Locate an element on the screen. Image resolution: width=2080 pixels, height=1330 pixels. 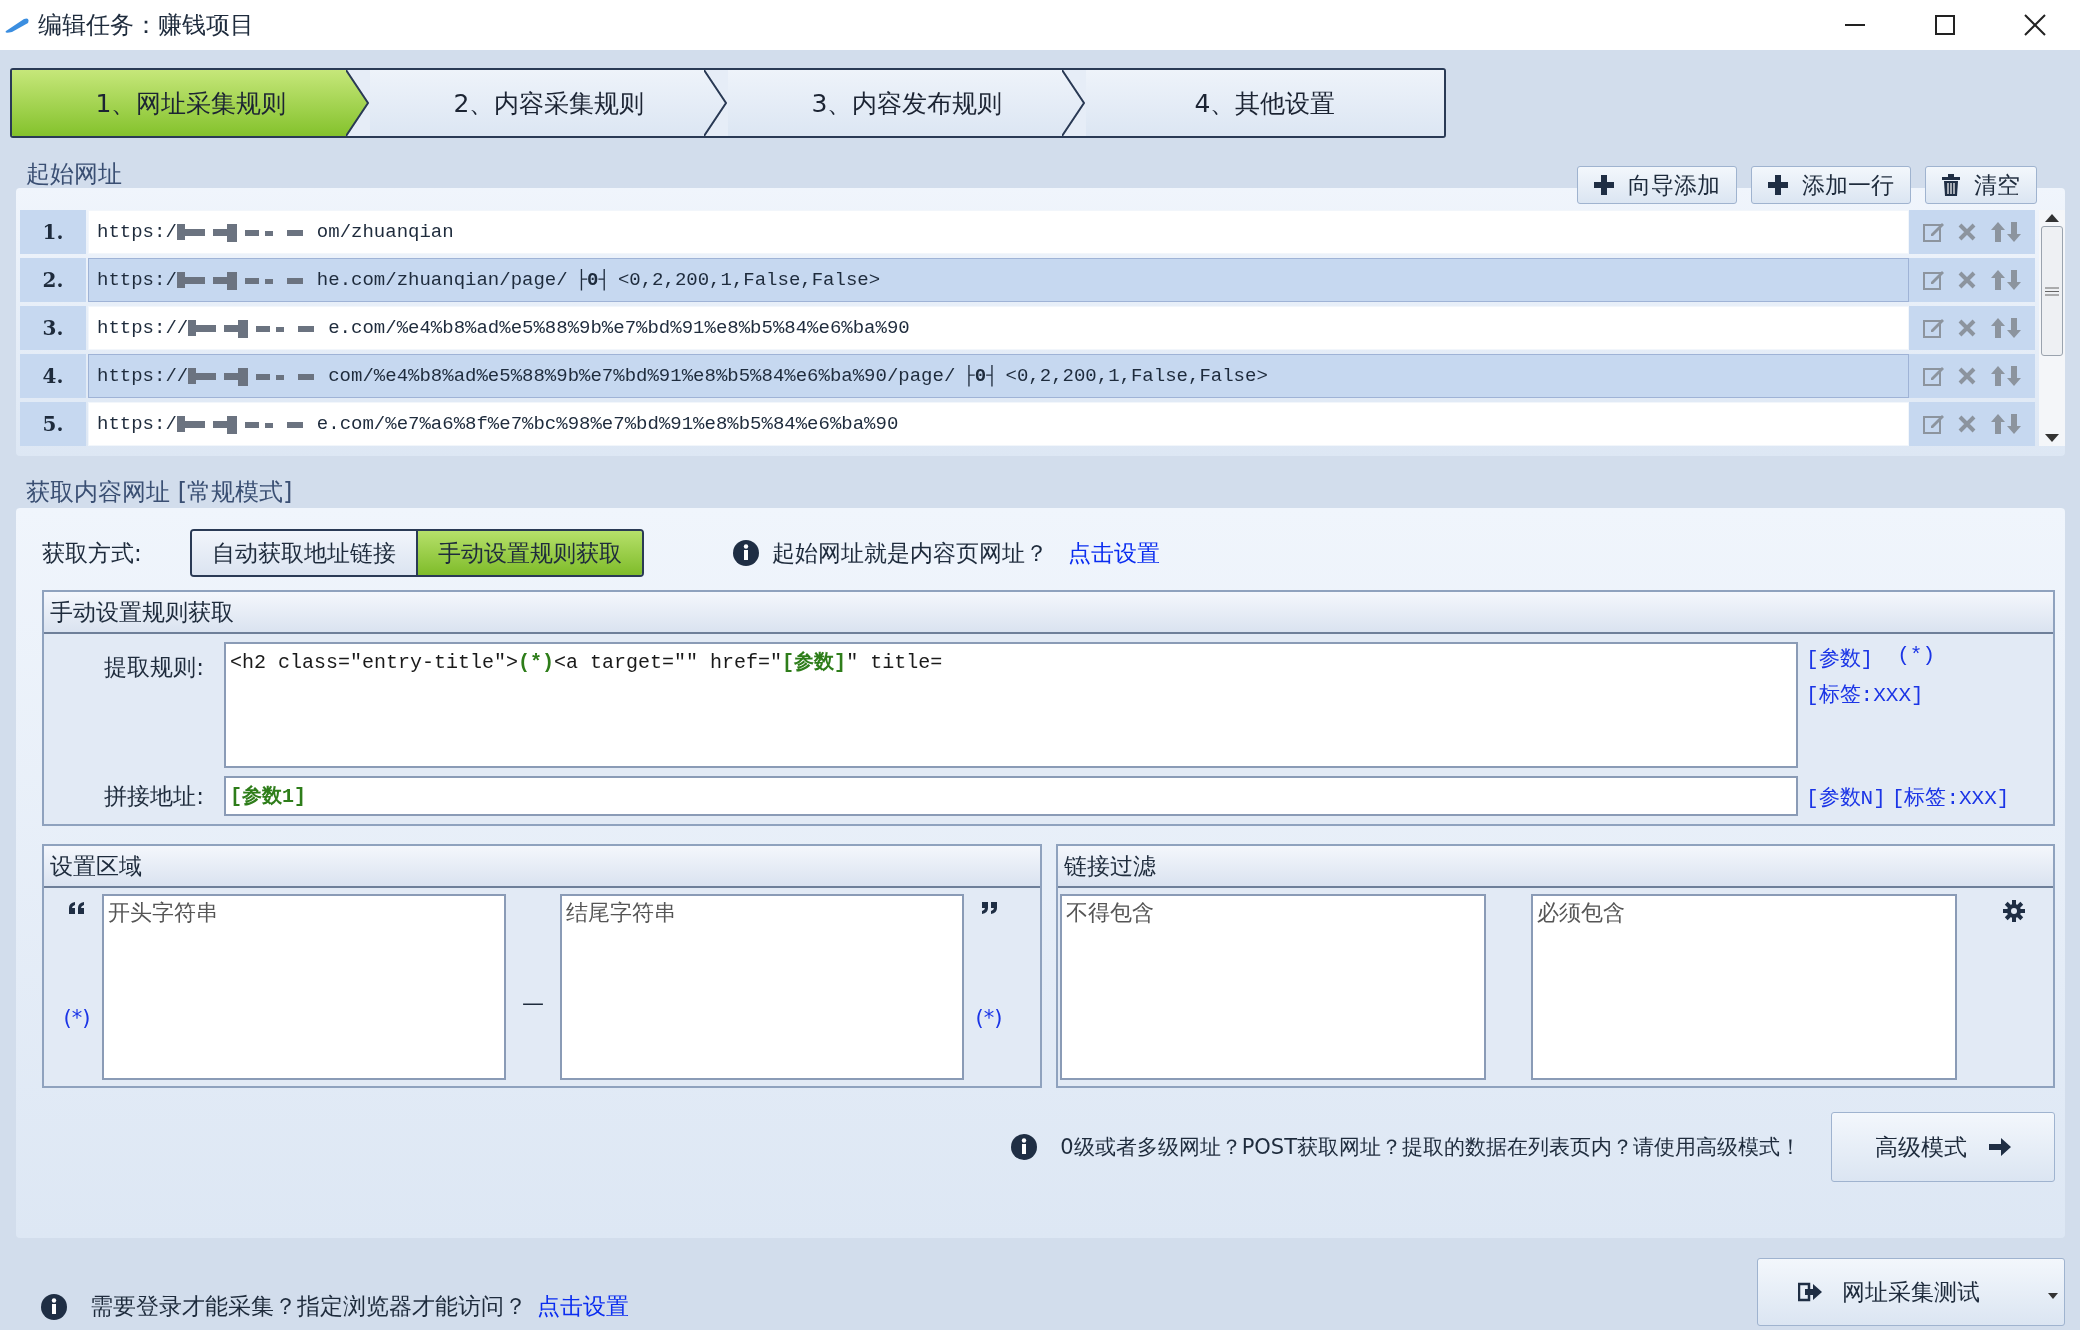
arrow-right-icon is located at coordinates (2000, 1147).